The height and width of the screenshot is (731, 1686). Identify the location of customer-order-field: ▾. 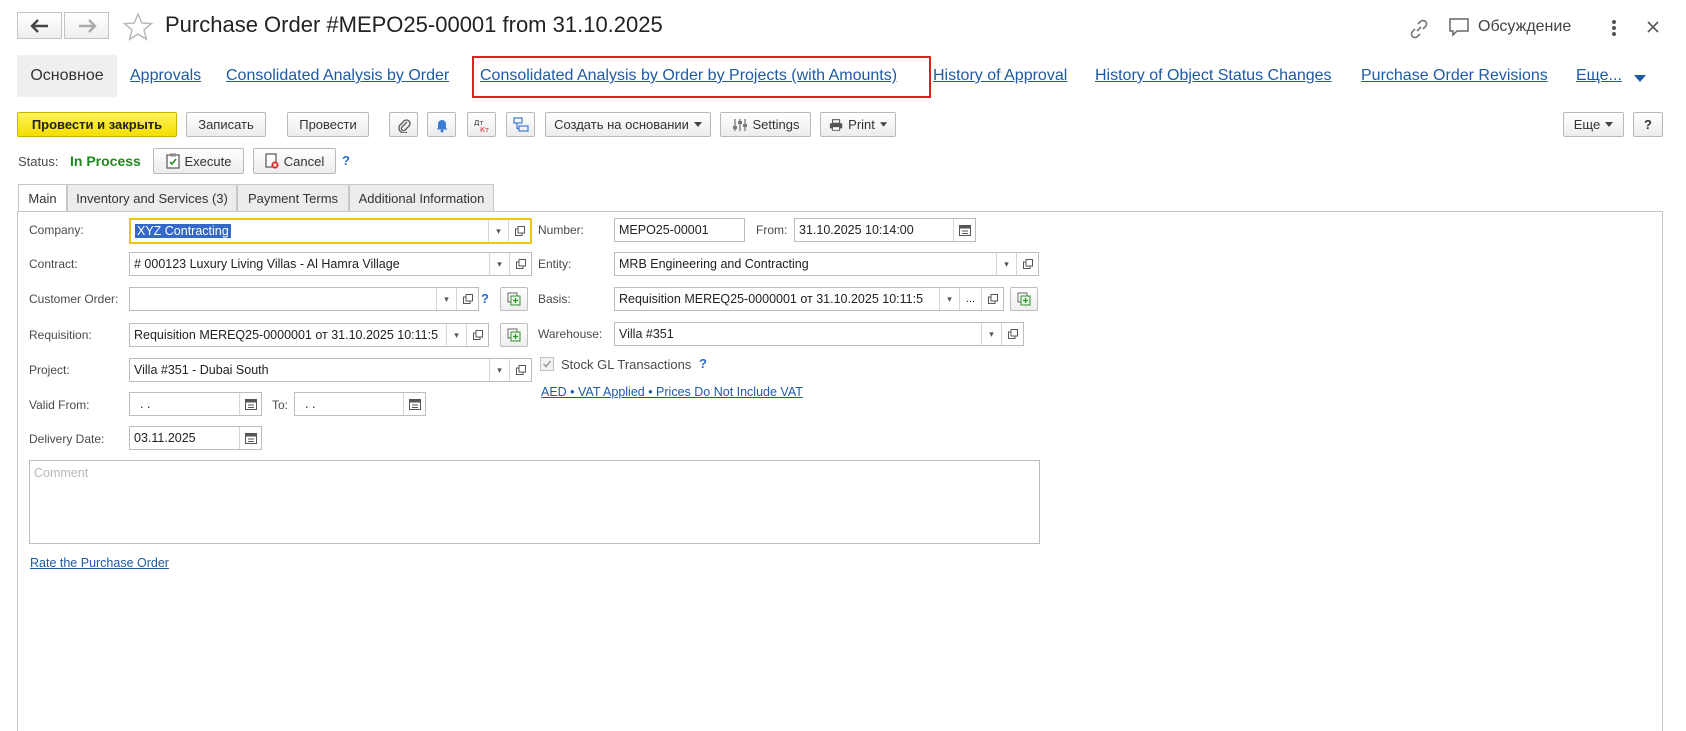
(304, 299).